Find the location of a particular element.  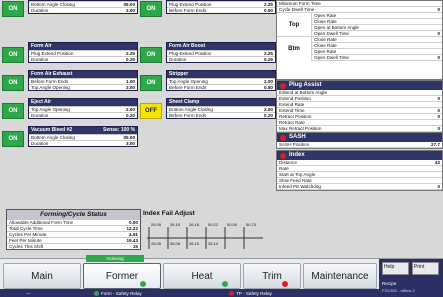

help-button: Help is located at coordinates (395, 268).